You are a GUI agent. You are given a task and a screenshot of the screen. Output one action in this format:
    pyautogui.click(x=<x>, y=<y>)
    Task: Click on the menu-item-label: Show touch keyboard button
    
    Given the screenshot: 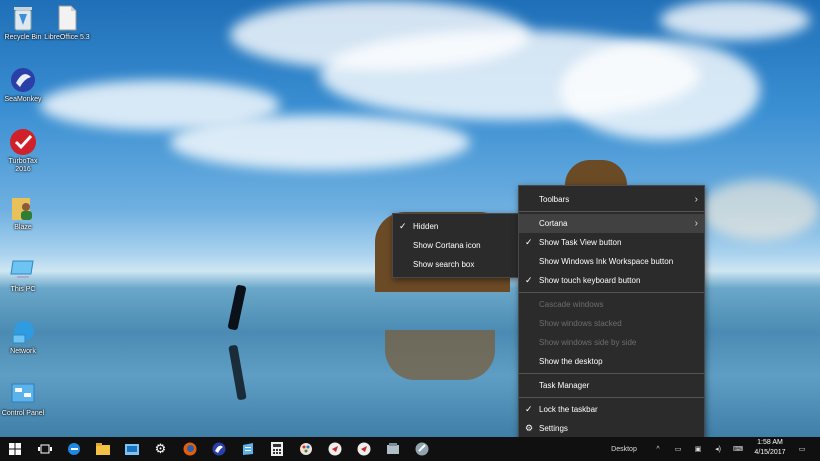 What is the action you would take?
    pyautogui.click(x=590, y=280)
    